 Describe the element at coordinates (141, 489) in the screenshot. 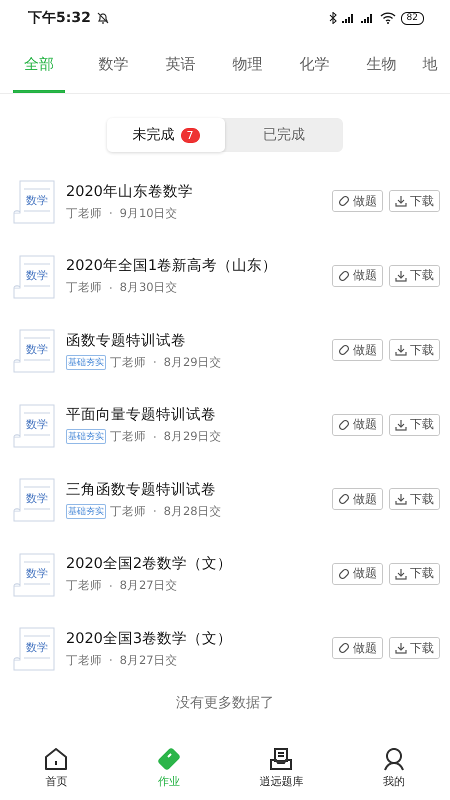

I see `assignment-title: 三角函数专题特训试卷` at that location.